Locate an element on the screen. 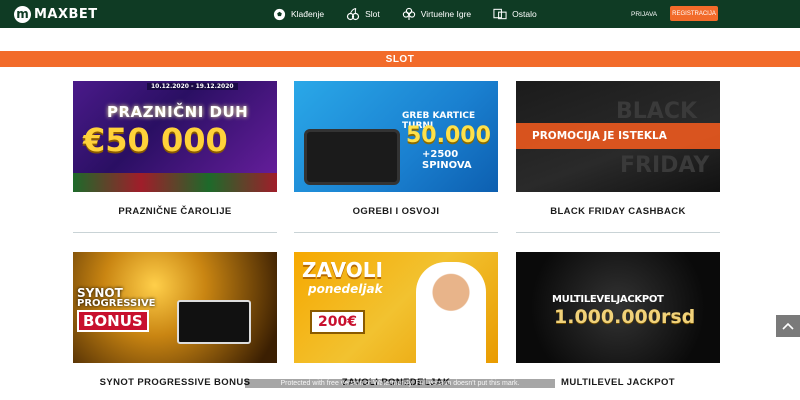 This screenshot has height=400, width=800. maxbet-logo: m MAXBET is located at coordinates (56, 14).